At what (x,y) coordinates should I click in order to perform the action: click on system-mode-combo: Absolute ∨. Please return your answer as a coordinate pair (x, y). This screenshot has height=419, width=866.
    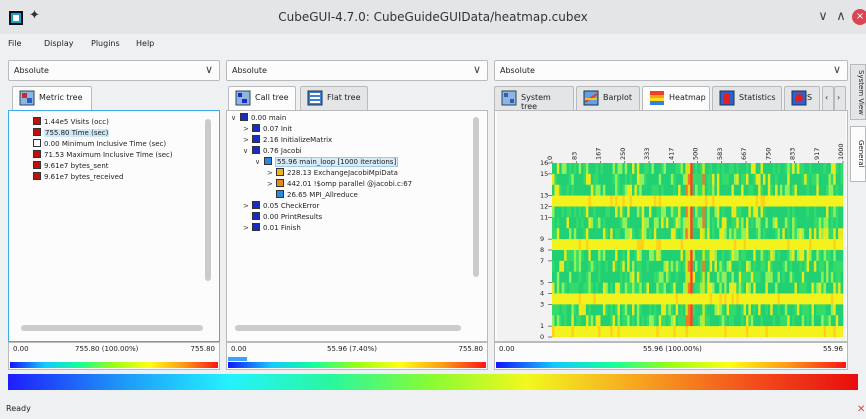
    Looking at the image, I should click on (671, 70).